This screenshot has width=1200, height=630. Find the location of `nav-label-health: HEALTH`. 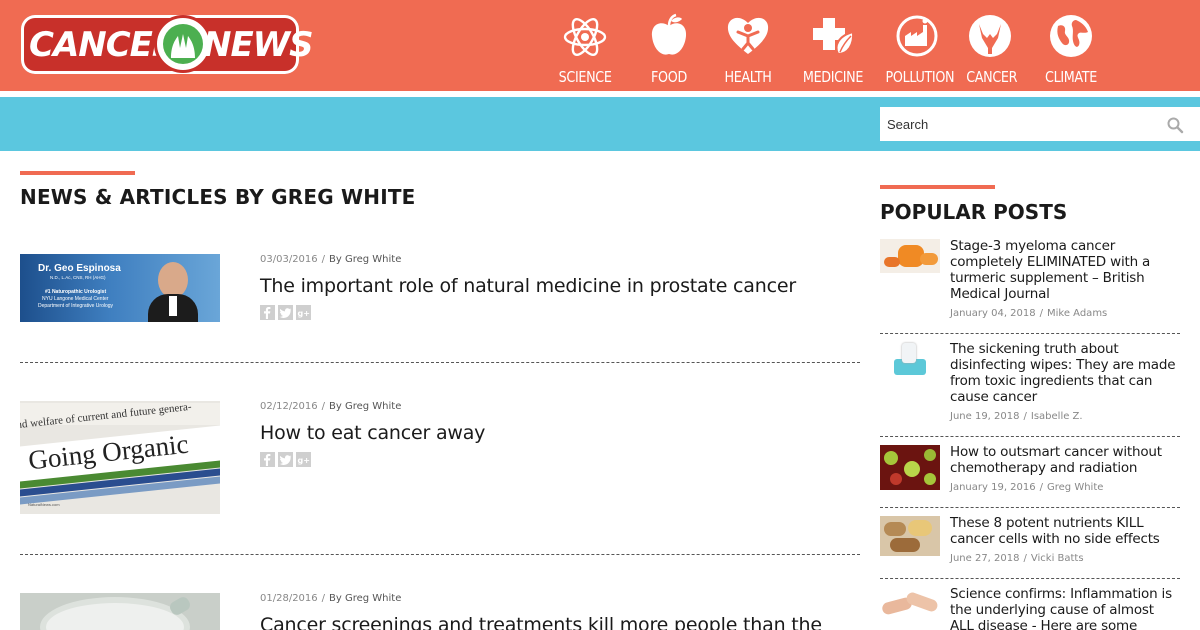

nav-label-health: HEALTH is located at coordinates (748, 77).